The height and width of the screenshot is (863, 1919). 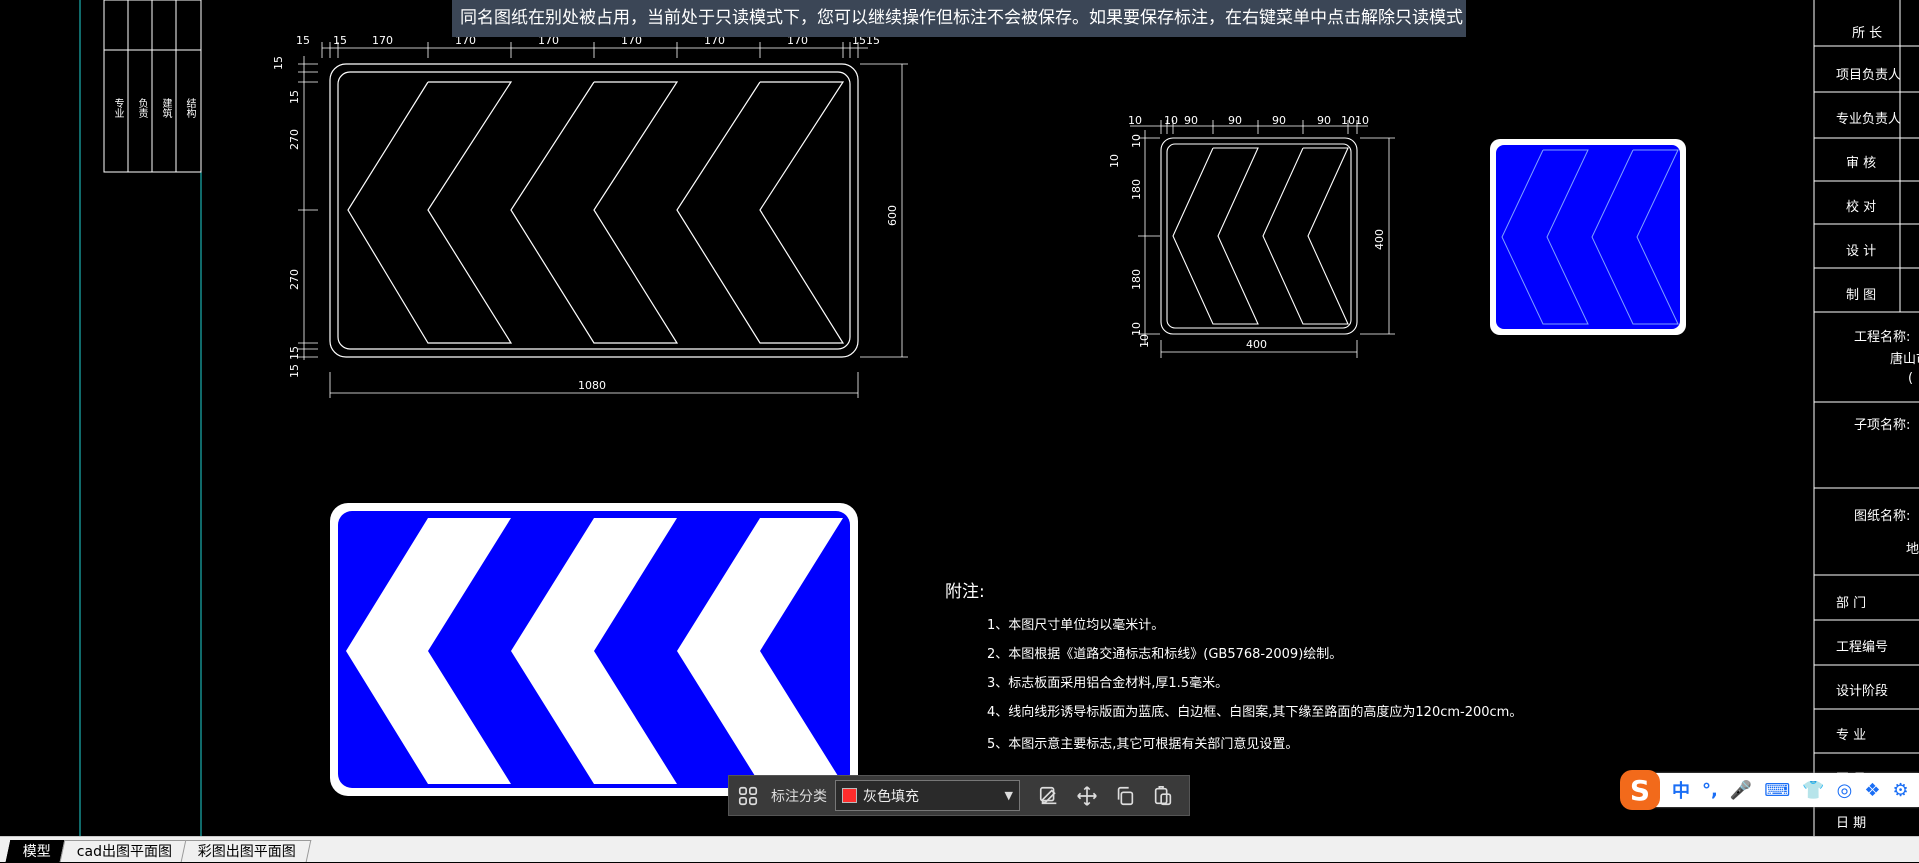 I want to click on ime-toolbar: S 中 °, 🎤 ⌨ 👕 ◎ ❖ ⚙, so click(x=1769, y=790).